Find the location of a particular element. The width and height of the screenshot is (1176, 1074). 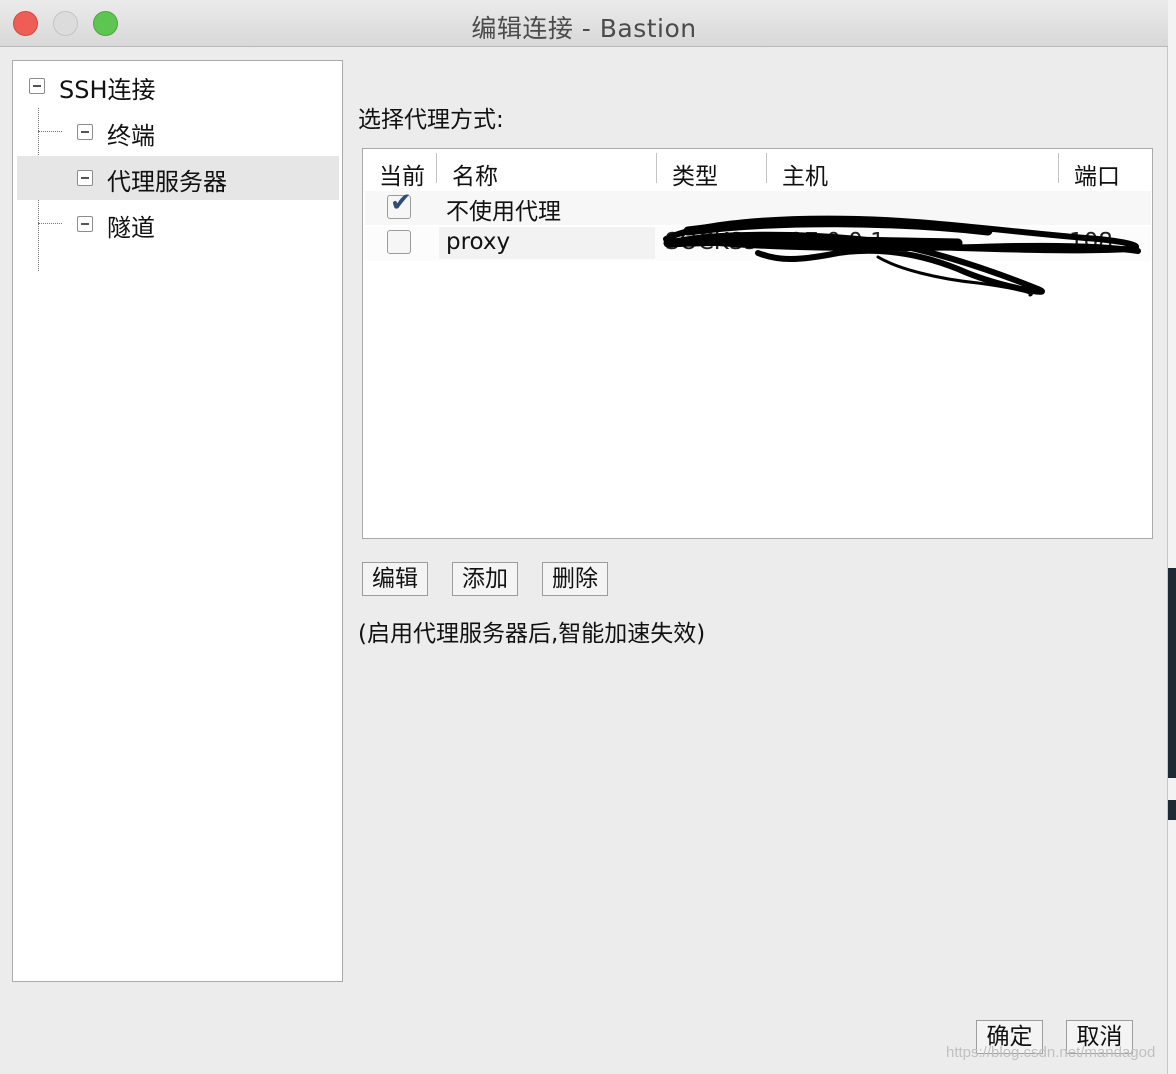

tree-item-ssh: SSH连接 is located at coordinates (178, 86).